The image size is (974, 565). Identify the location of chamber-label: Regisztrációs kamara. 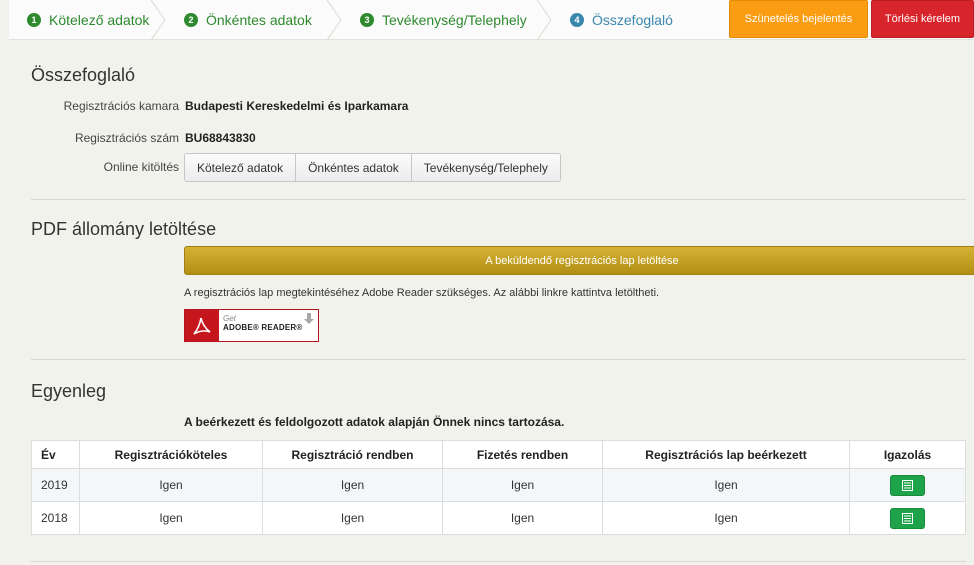
(121, 106).